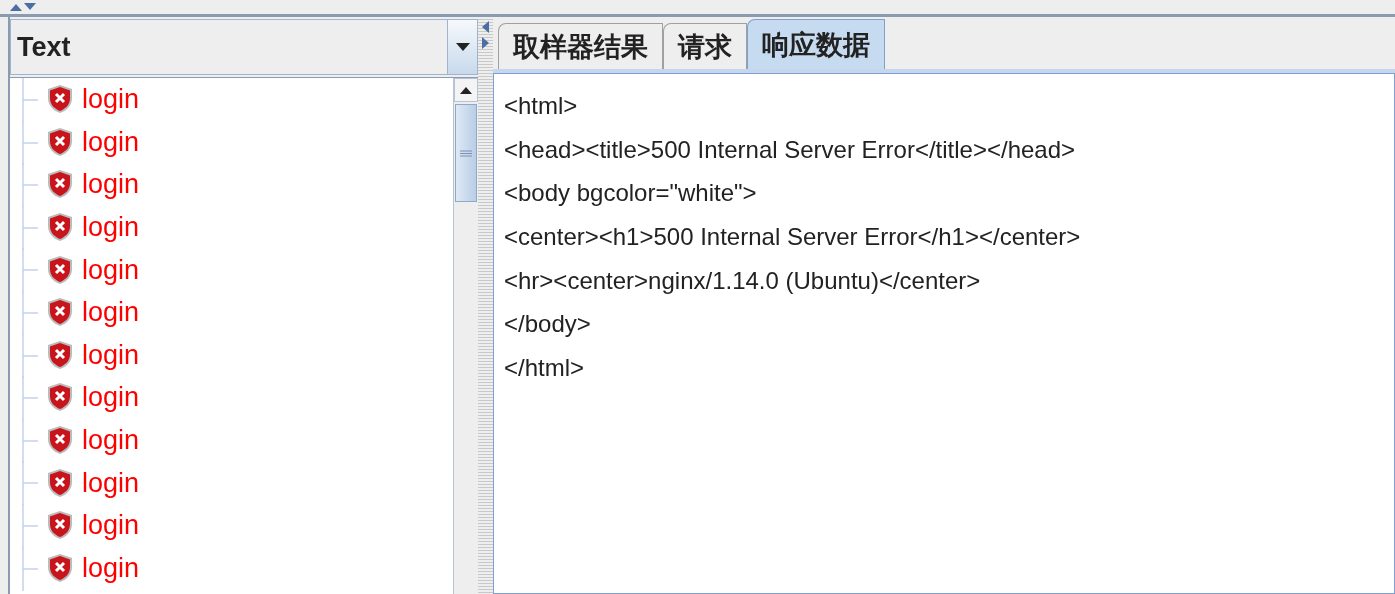 This screenshot has width=1395, height=594. What do you see at coordinates (816, 44) in the screenshot?
I see `tab: 响应数据` at bounding box center [816, 44].